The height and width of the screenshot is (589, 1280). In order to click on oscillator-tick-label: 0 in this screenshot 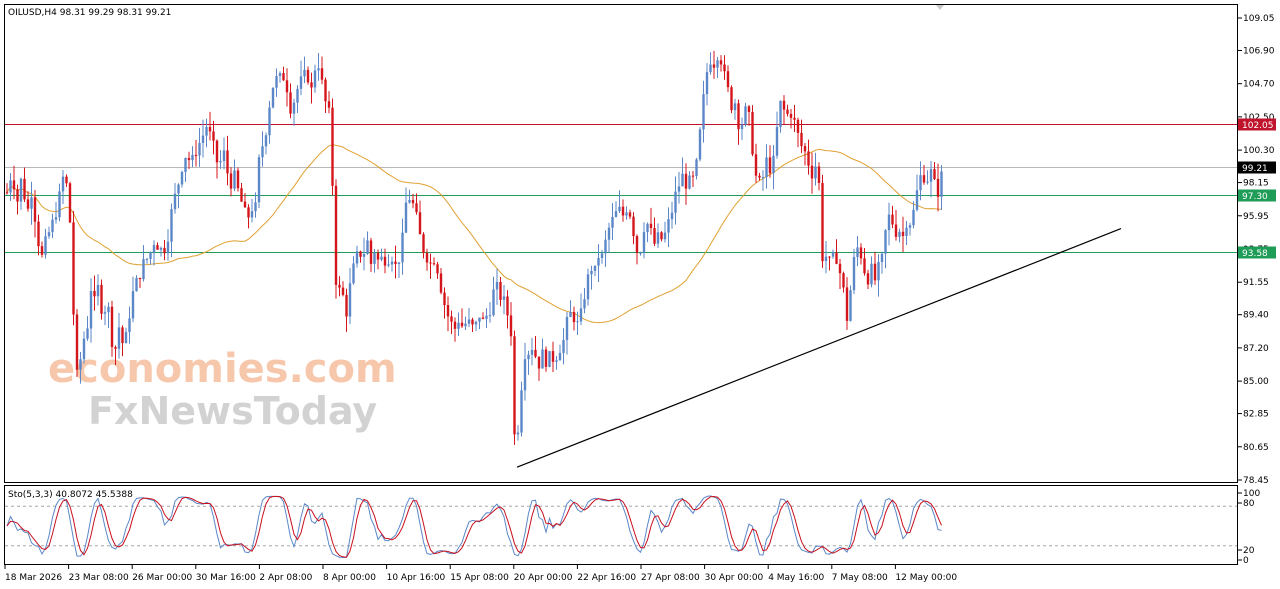, I will do `click(1246, 561)`.